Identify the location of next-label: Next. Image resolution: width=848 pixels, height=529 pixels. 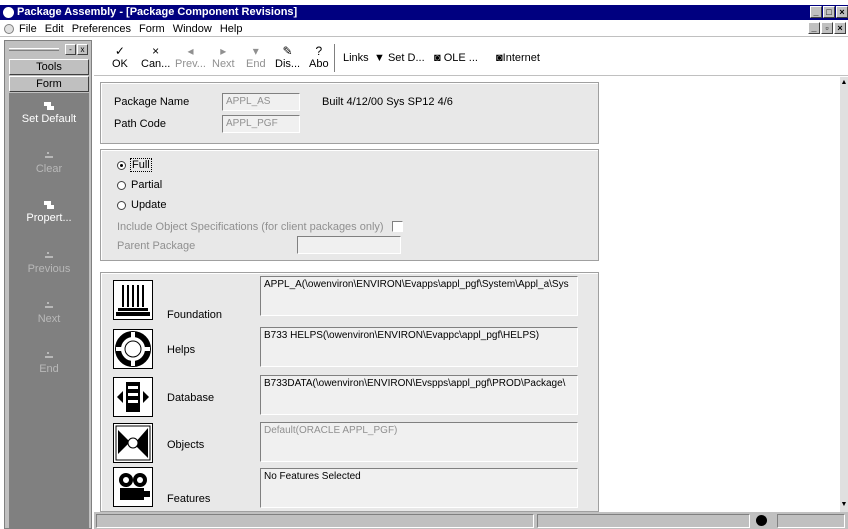
(49, 319).